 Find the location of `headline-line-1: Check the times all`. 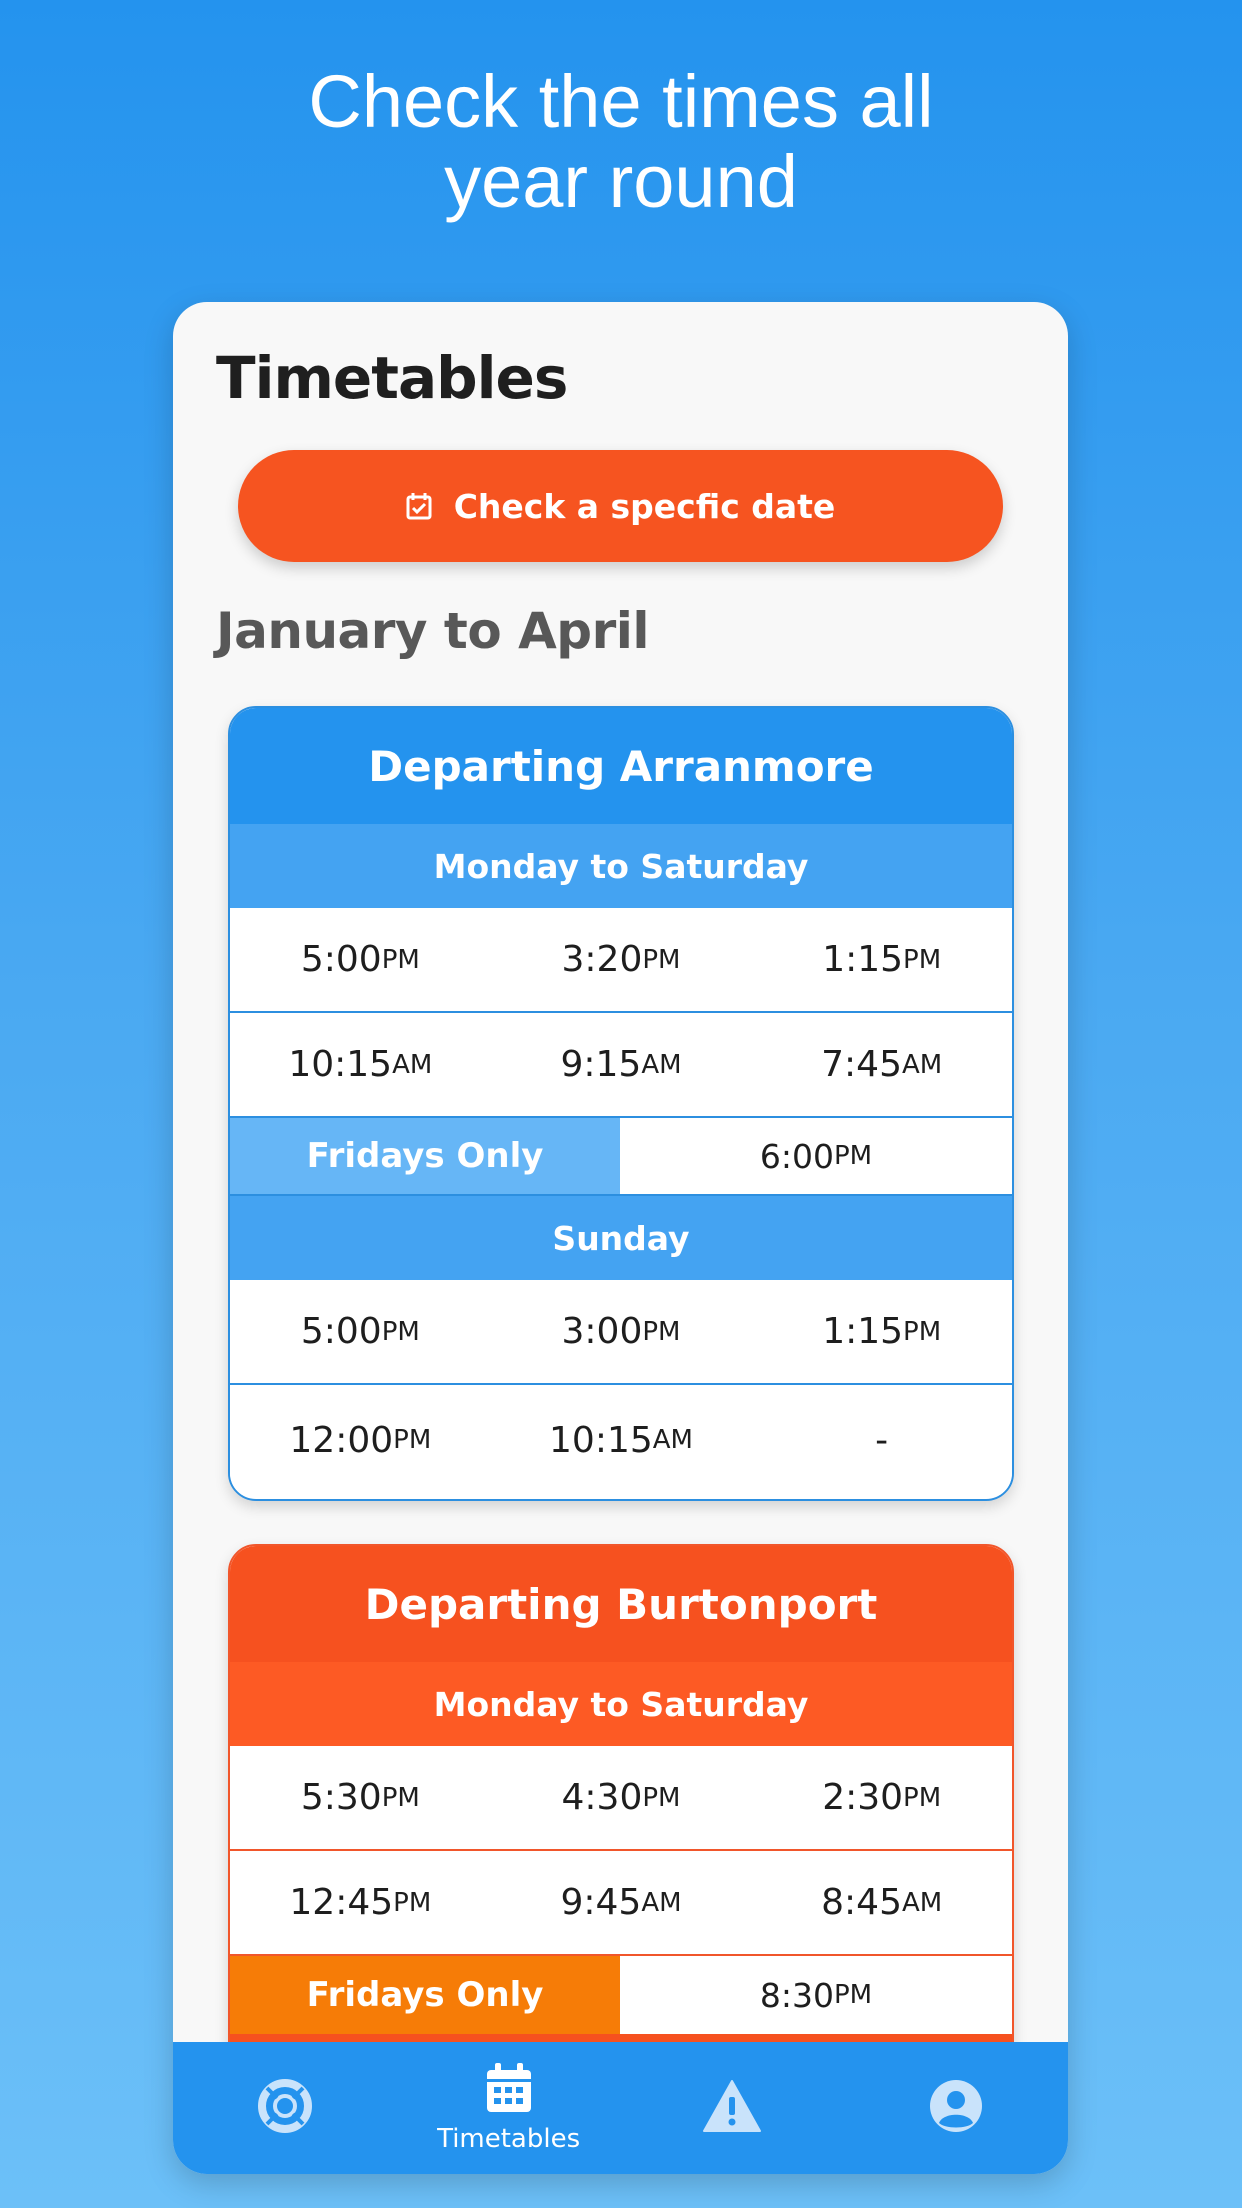

headline-line-1: Check the times all is located at coordinates (621, 101).